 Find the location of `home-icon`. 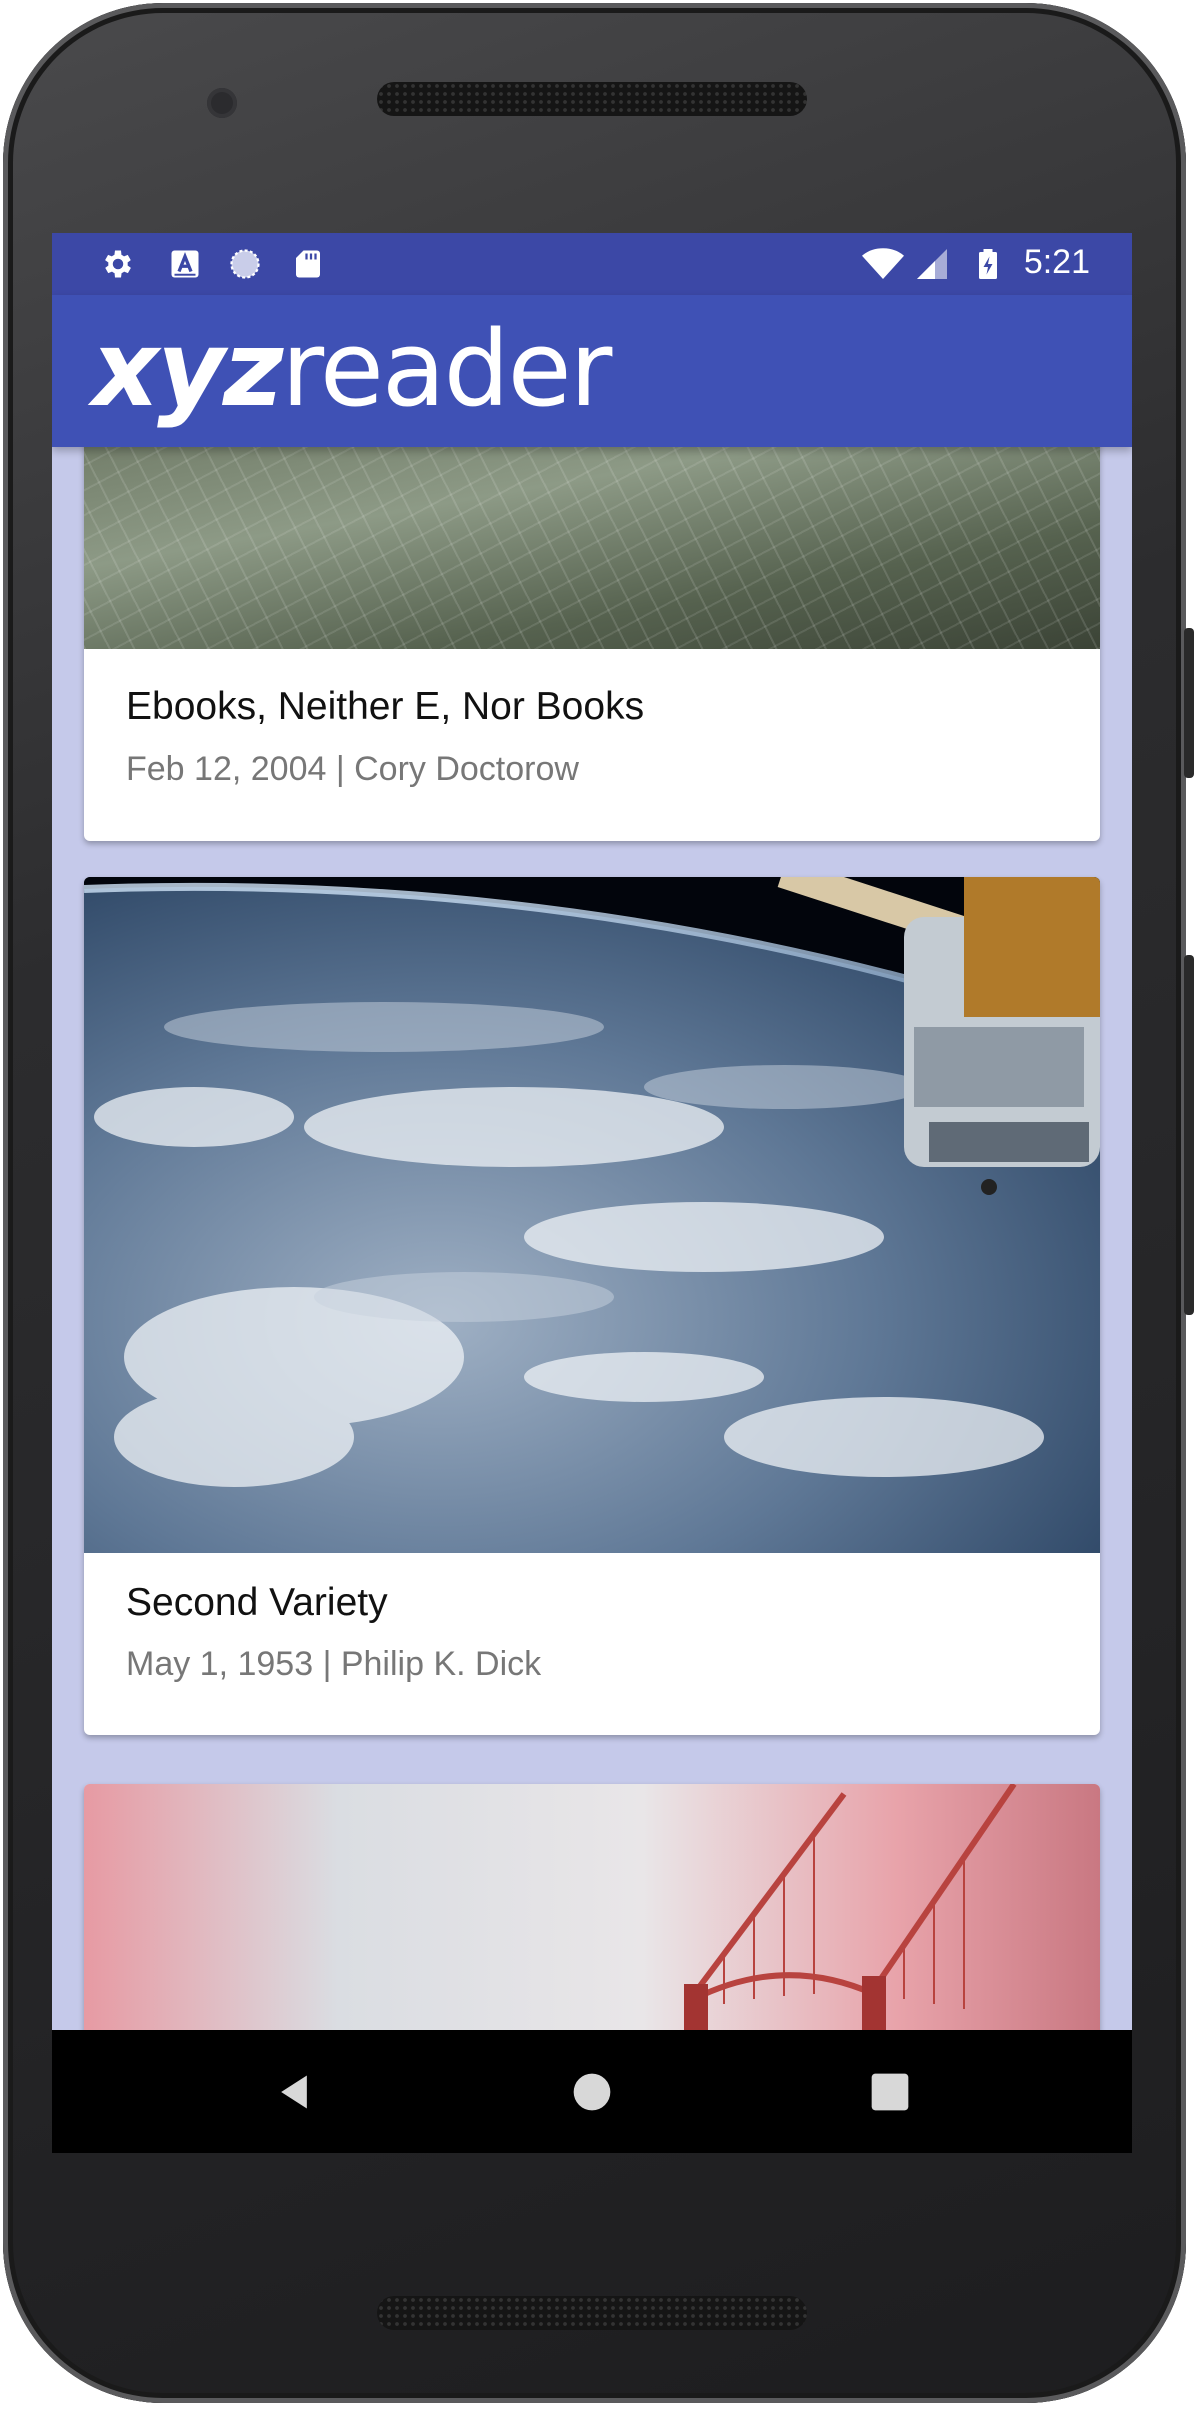

home-icon is located at coordinates (592, 2092).